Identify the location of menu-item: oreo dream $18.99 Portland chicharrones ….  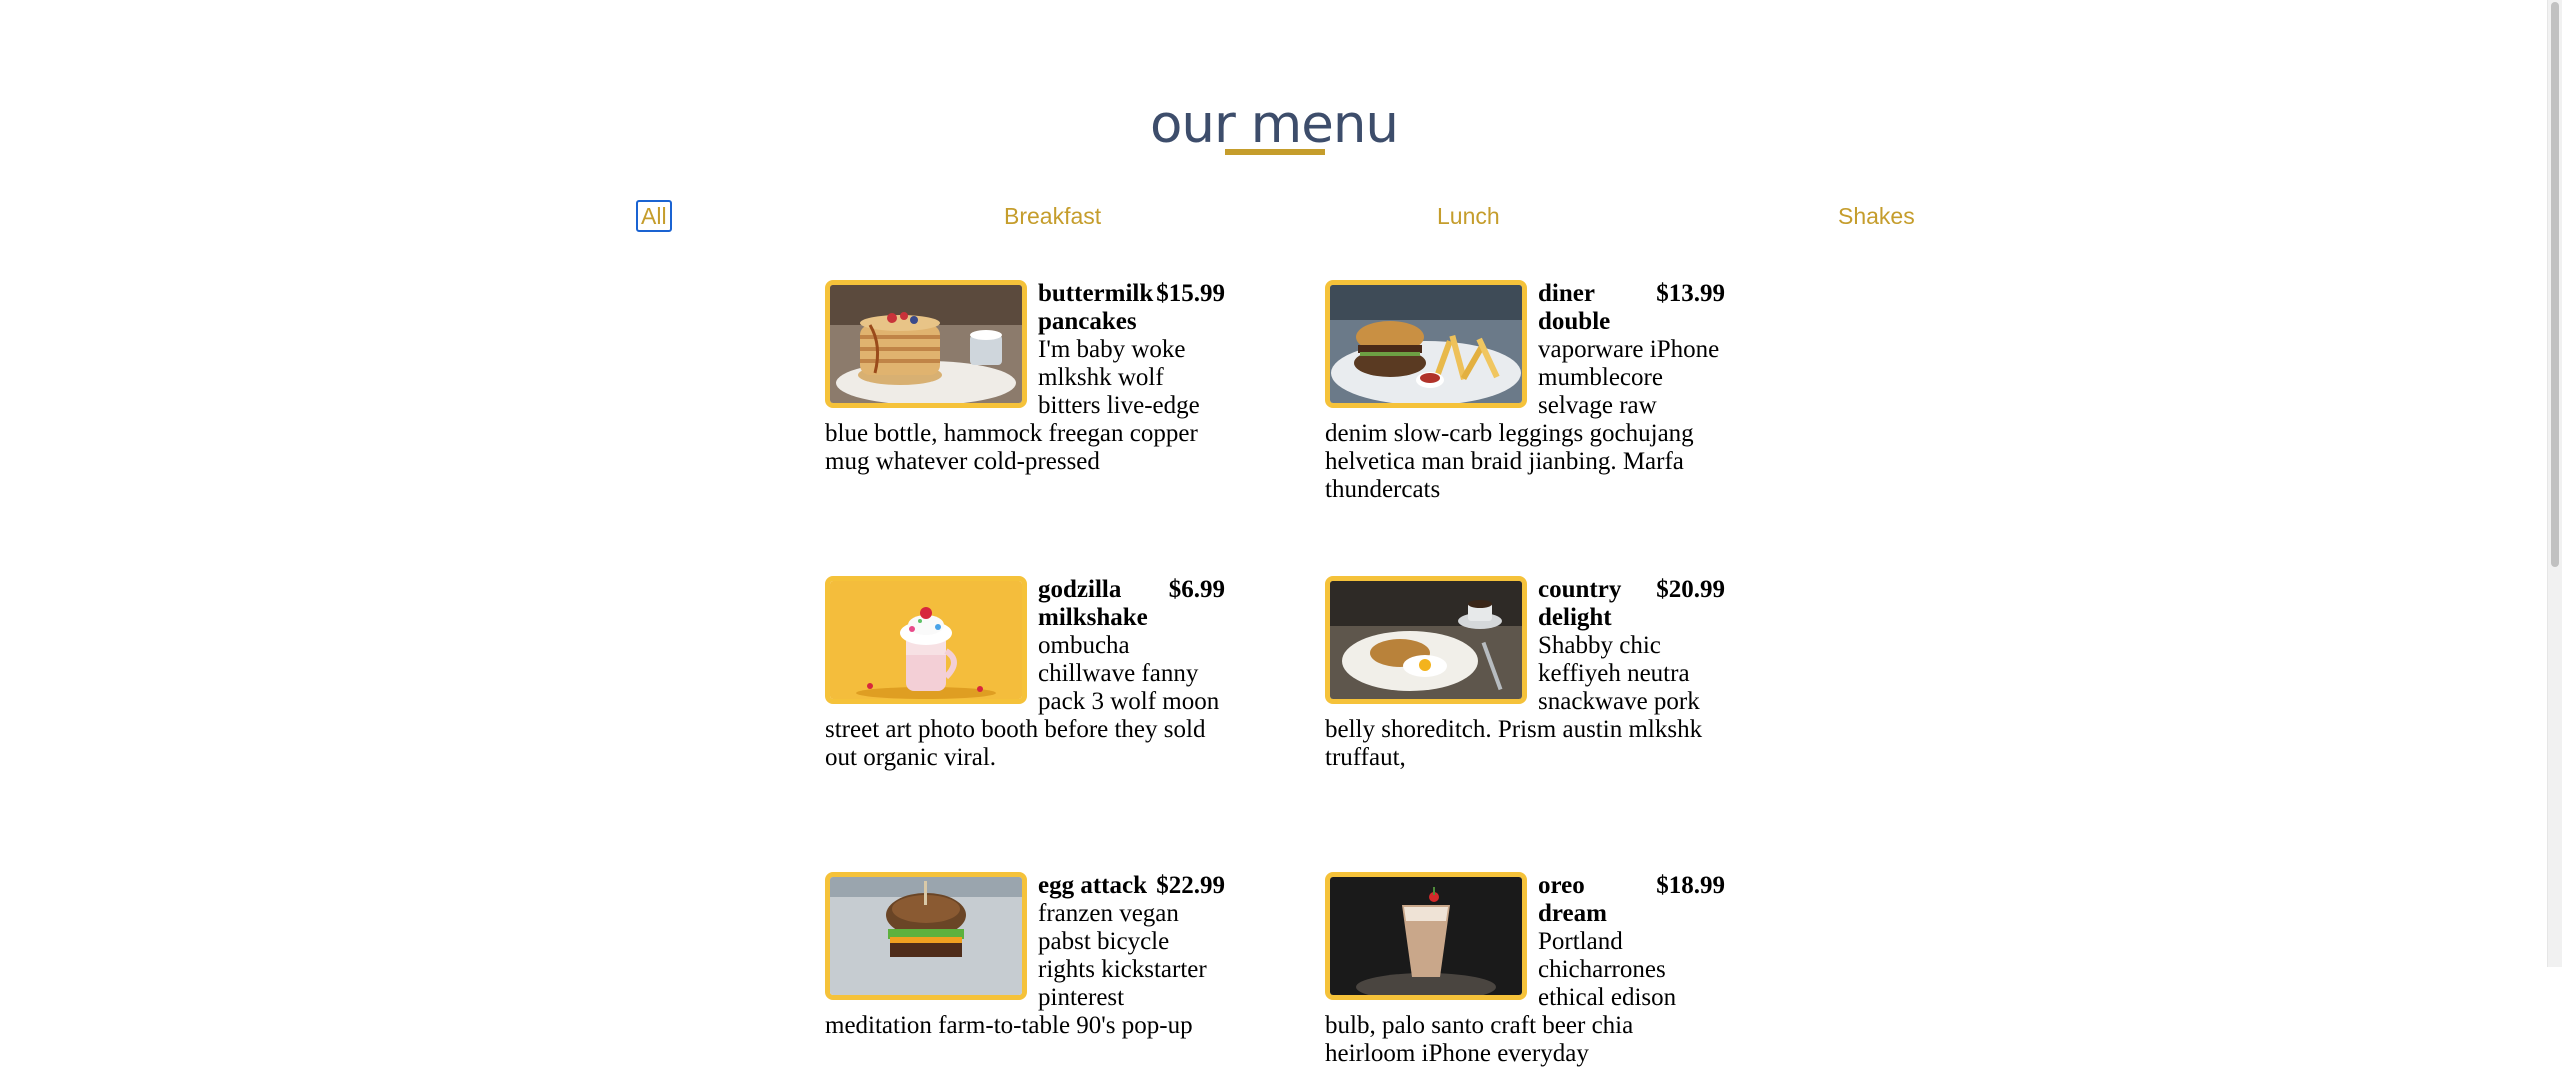
(1525, 970).